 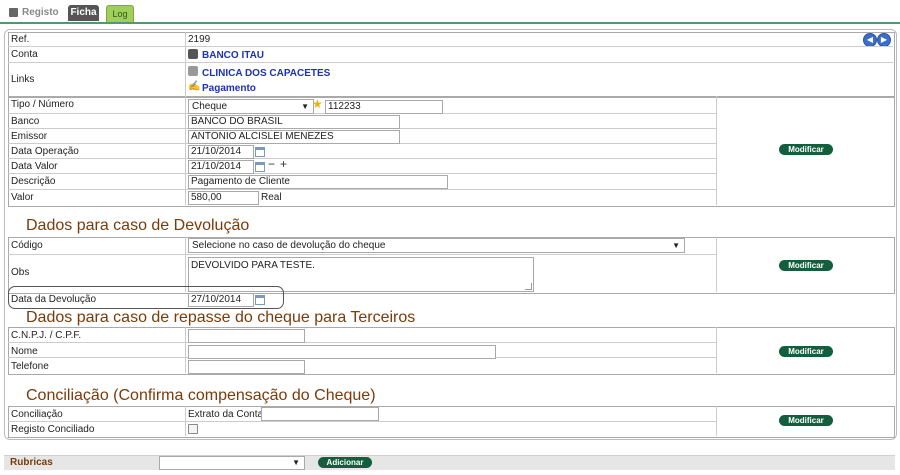 I want to click on descricao-input: Pagamento de Cliente, so click(x=318, y=182).